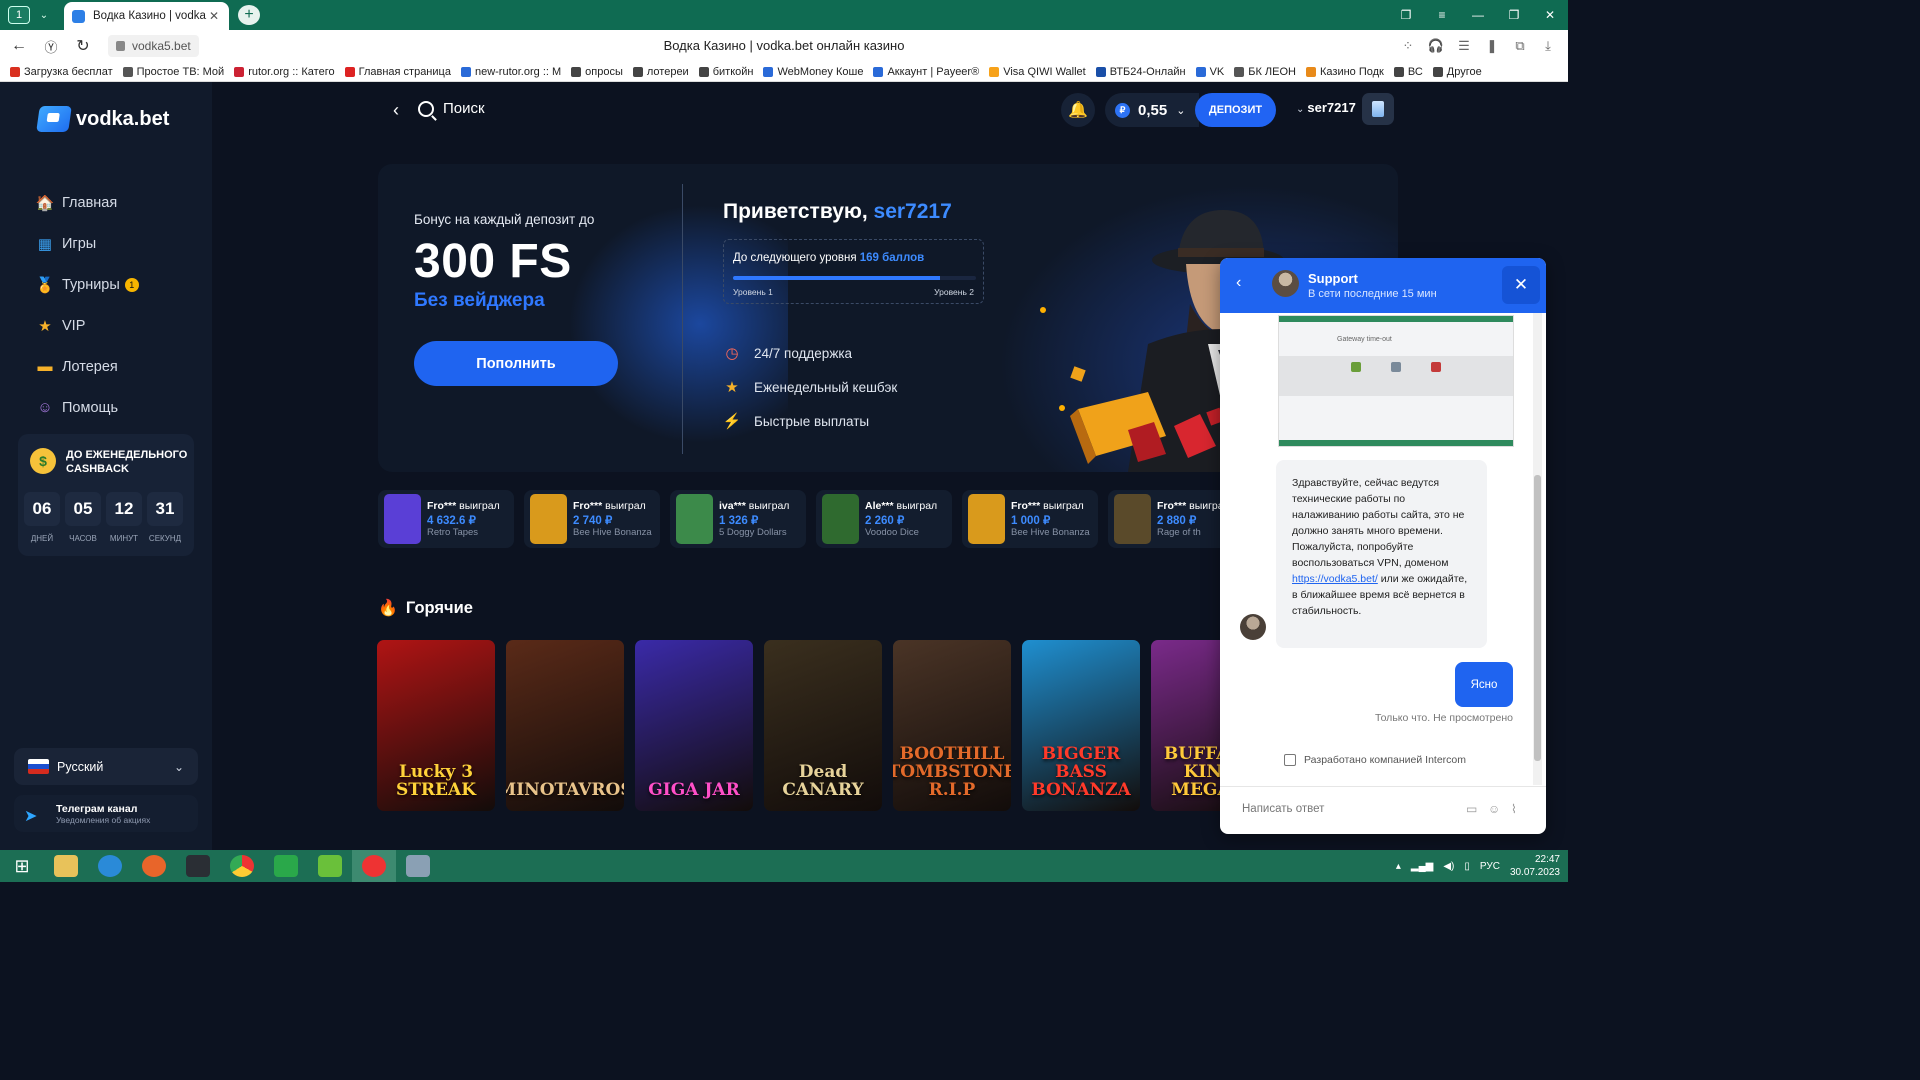 The height and width of the screenshot is (1080, 1920). Describe the element at coordinates (1521, 285) in the screenshot. I see `close-chat-button: ✕` at that location.